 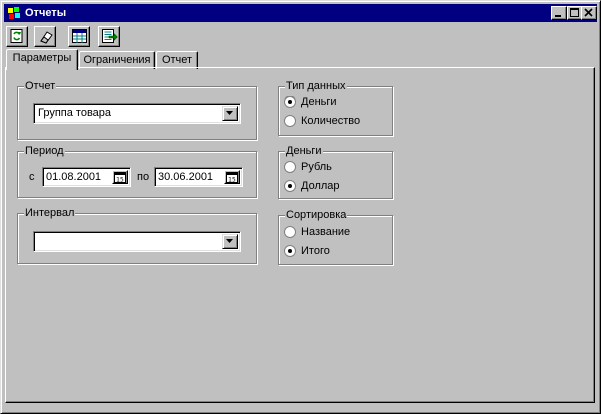 I want to click on interval-group: Интервал, so click(x=137, y=235).